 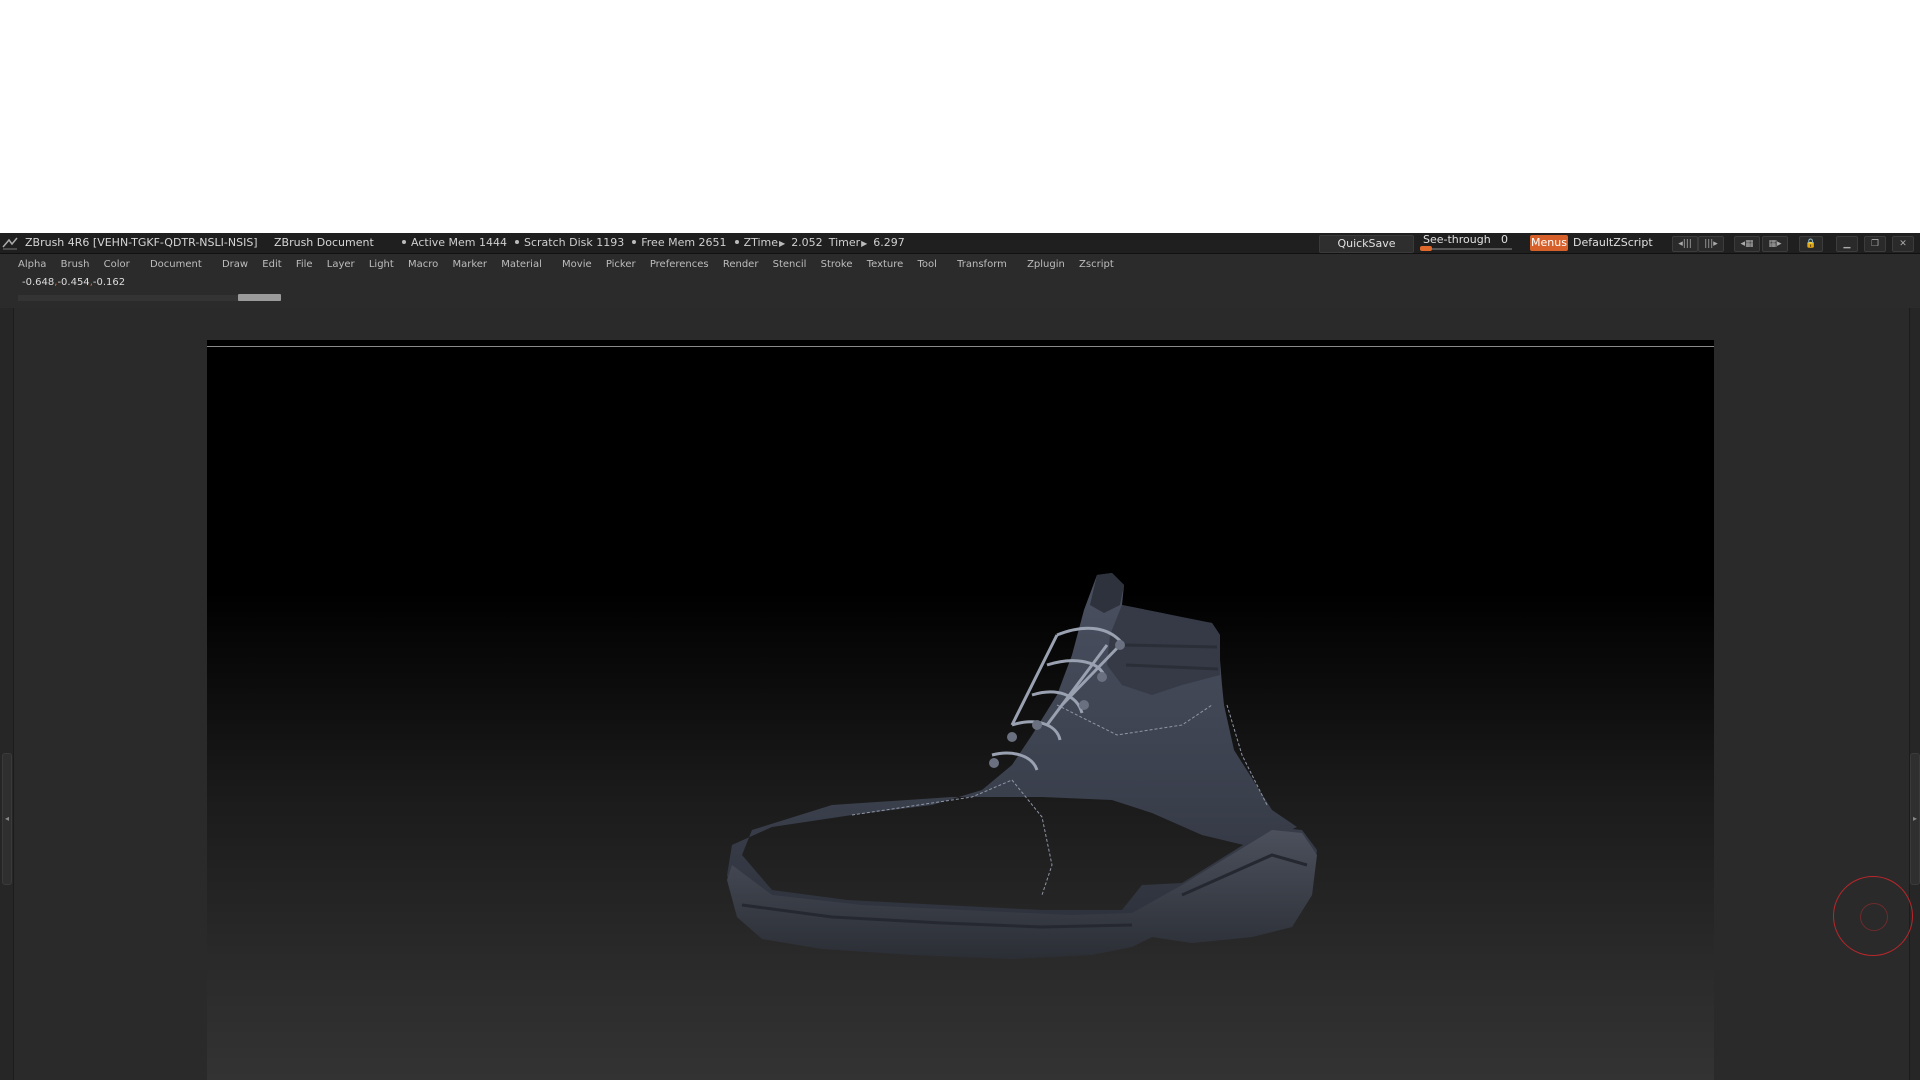 I want to click on see-through-slider: See-through 0, so click(x=1466, y=243).